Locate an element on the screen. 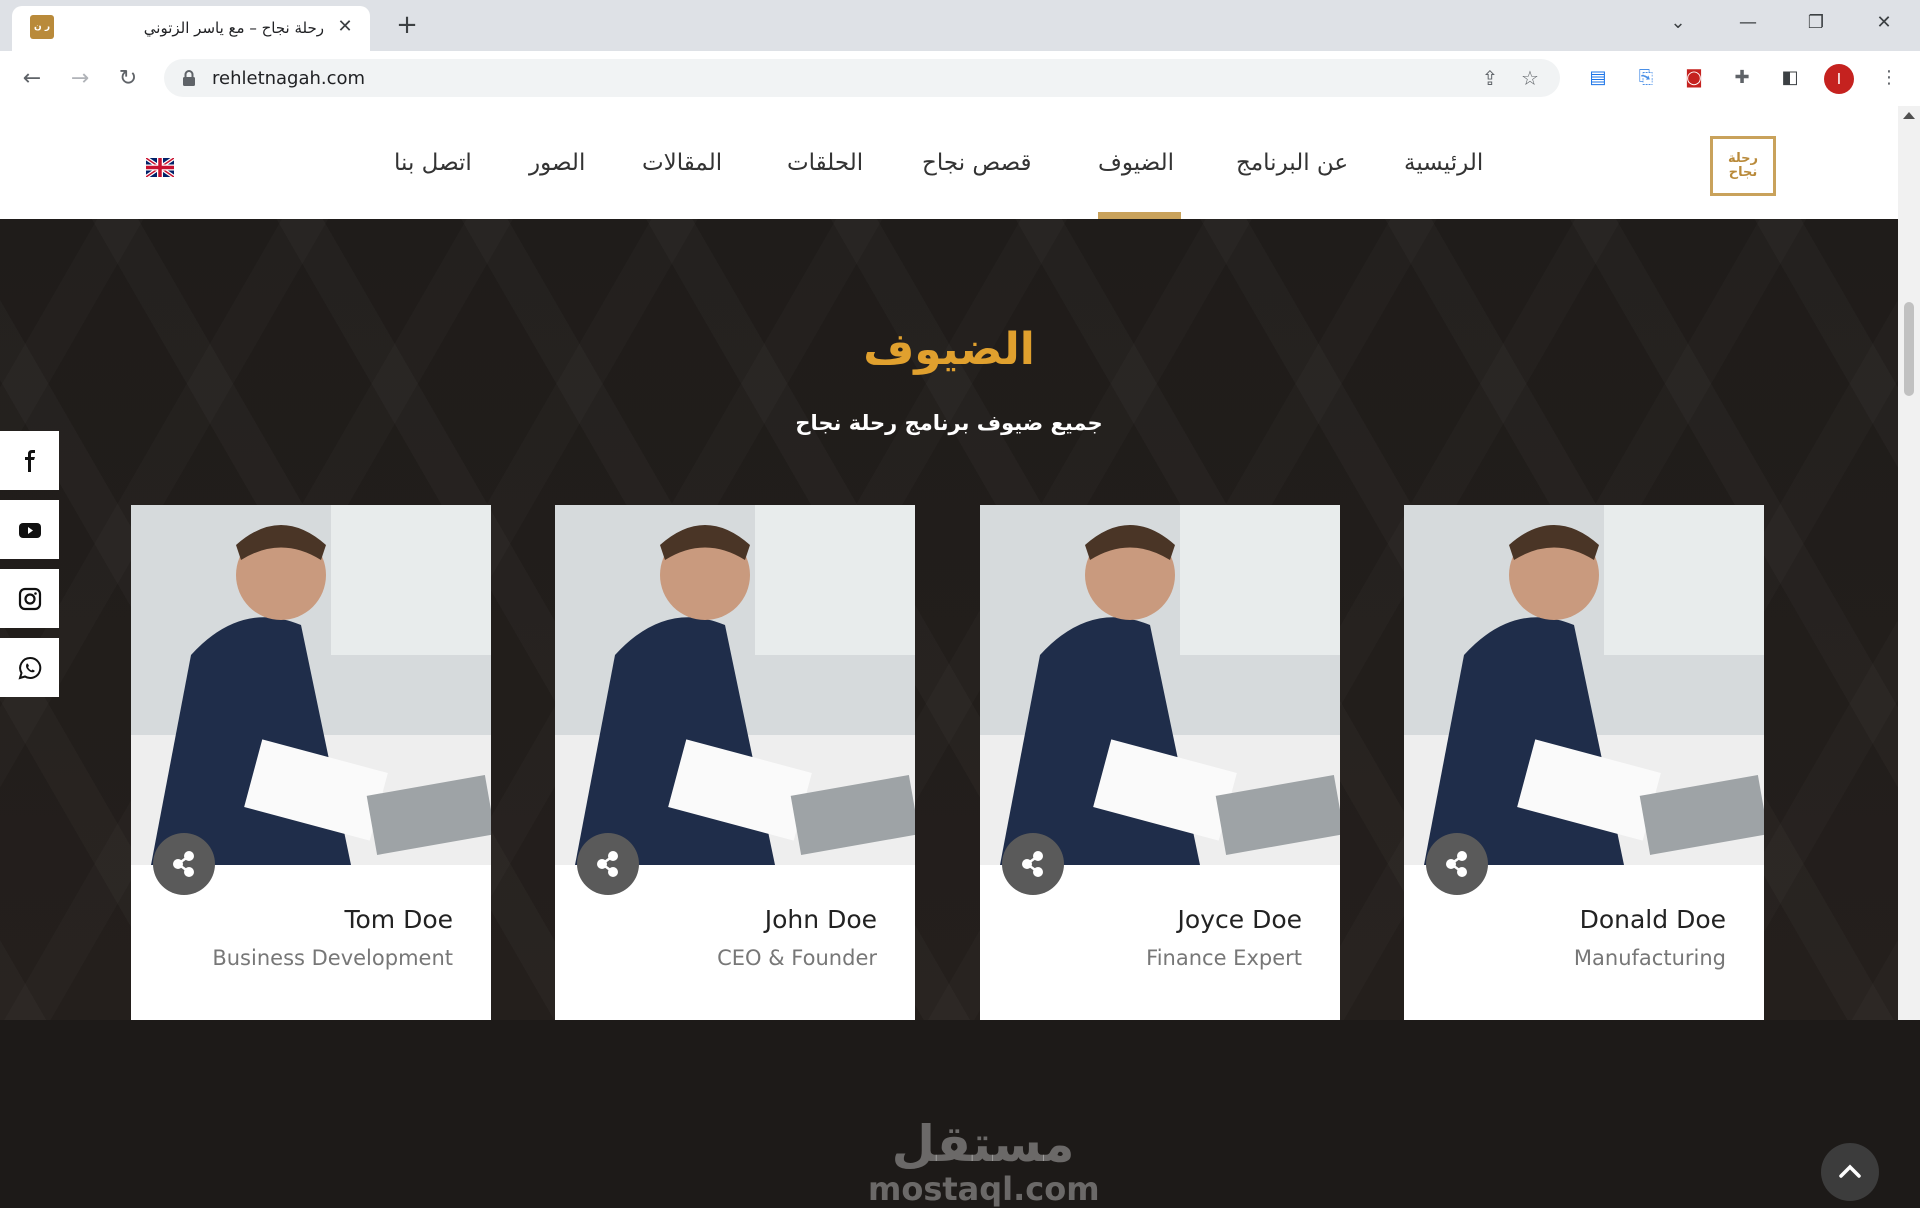 The height and width of the screenshot is (1208, 1920). scroll-to-top-button is located at coordinates (1850, 1172).